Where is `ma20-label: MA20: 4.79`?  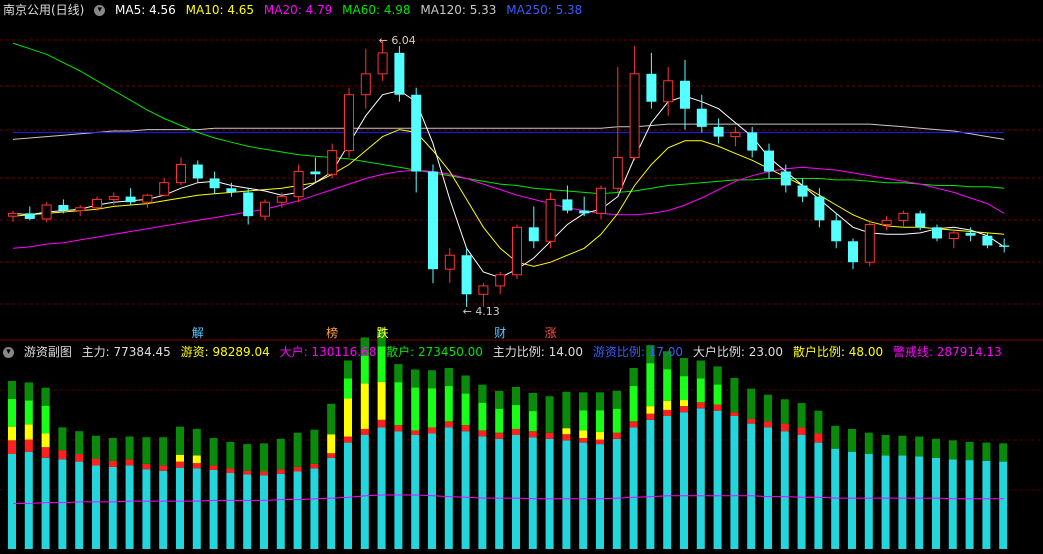
ma20-label: MA20: 4.79 is located at coordinates (298, 10).